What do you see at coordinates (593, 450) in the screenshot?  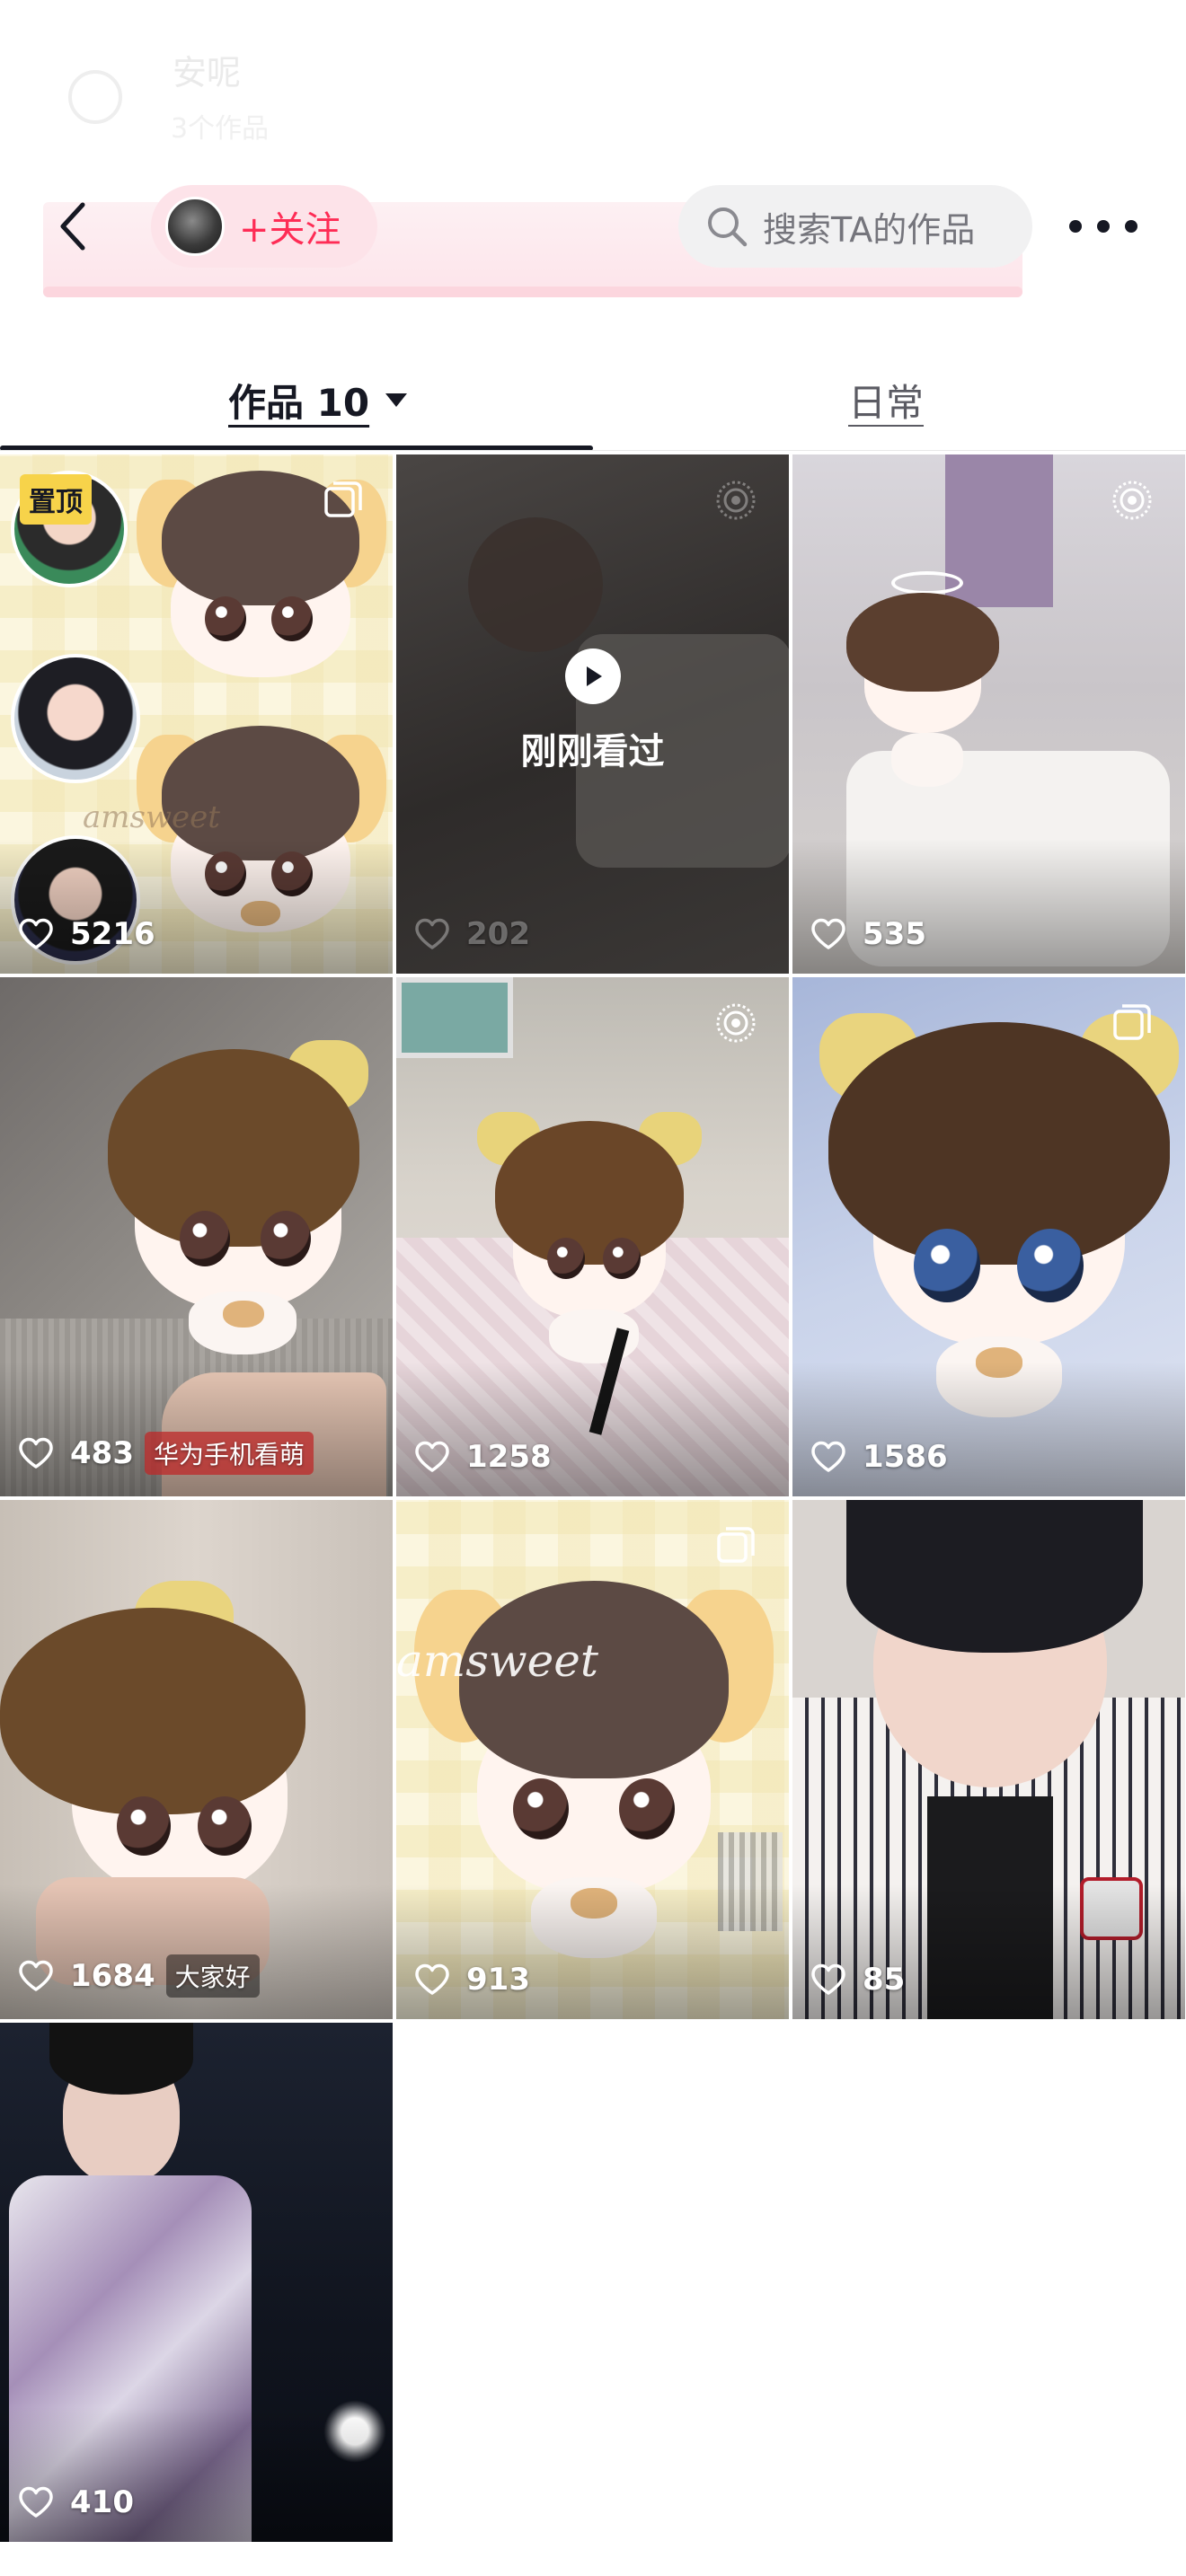 I see `tab-divider` at bounding box center [593, 450].